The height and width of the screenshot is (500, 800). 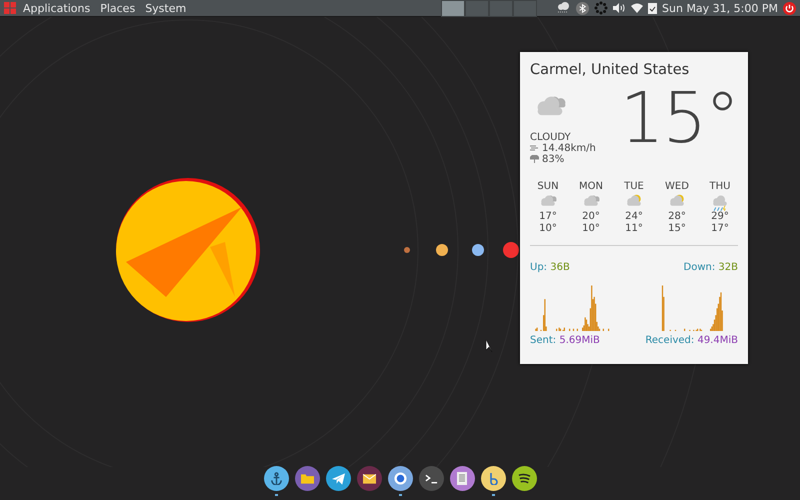 I want to click on forecast-day: WED, so click(x=677, y=186).